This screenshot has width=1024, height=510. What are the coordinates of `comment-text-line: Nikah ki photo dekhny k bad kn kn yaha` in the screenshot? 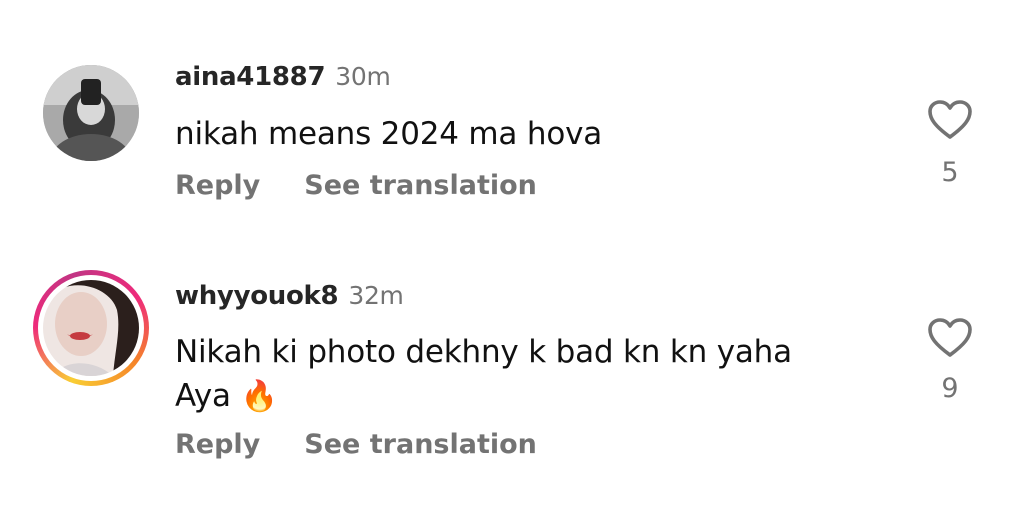 It's located at (483, 352).